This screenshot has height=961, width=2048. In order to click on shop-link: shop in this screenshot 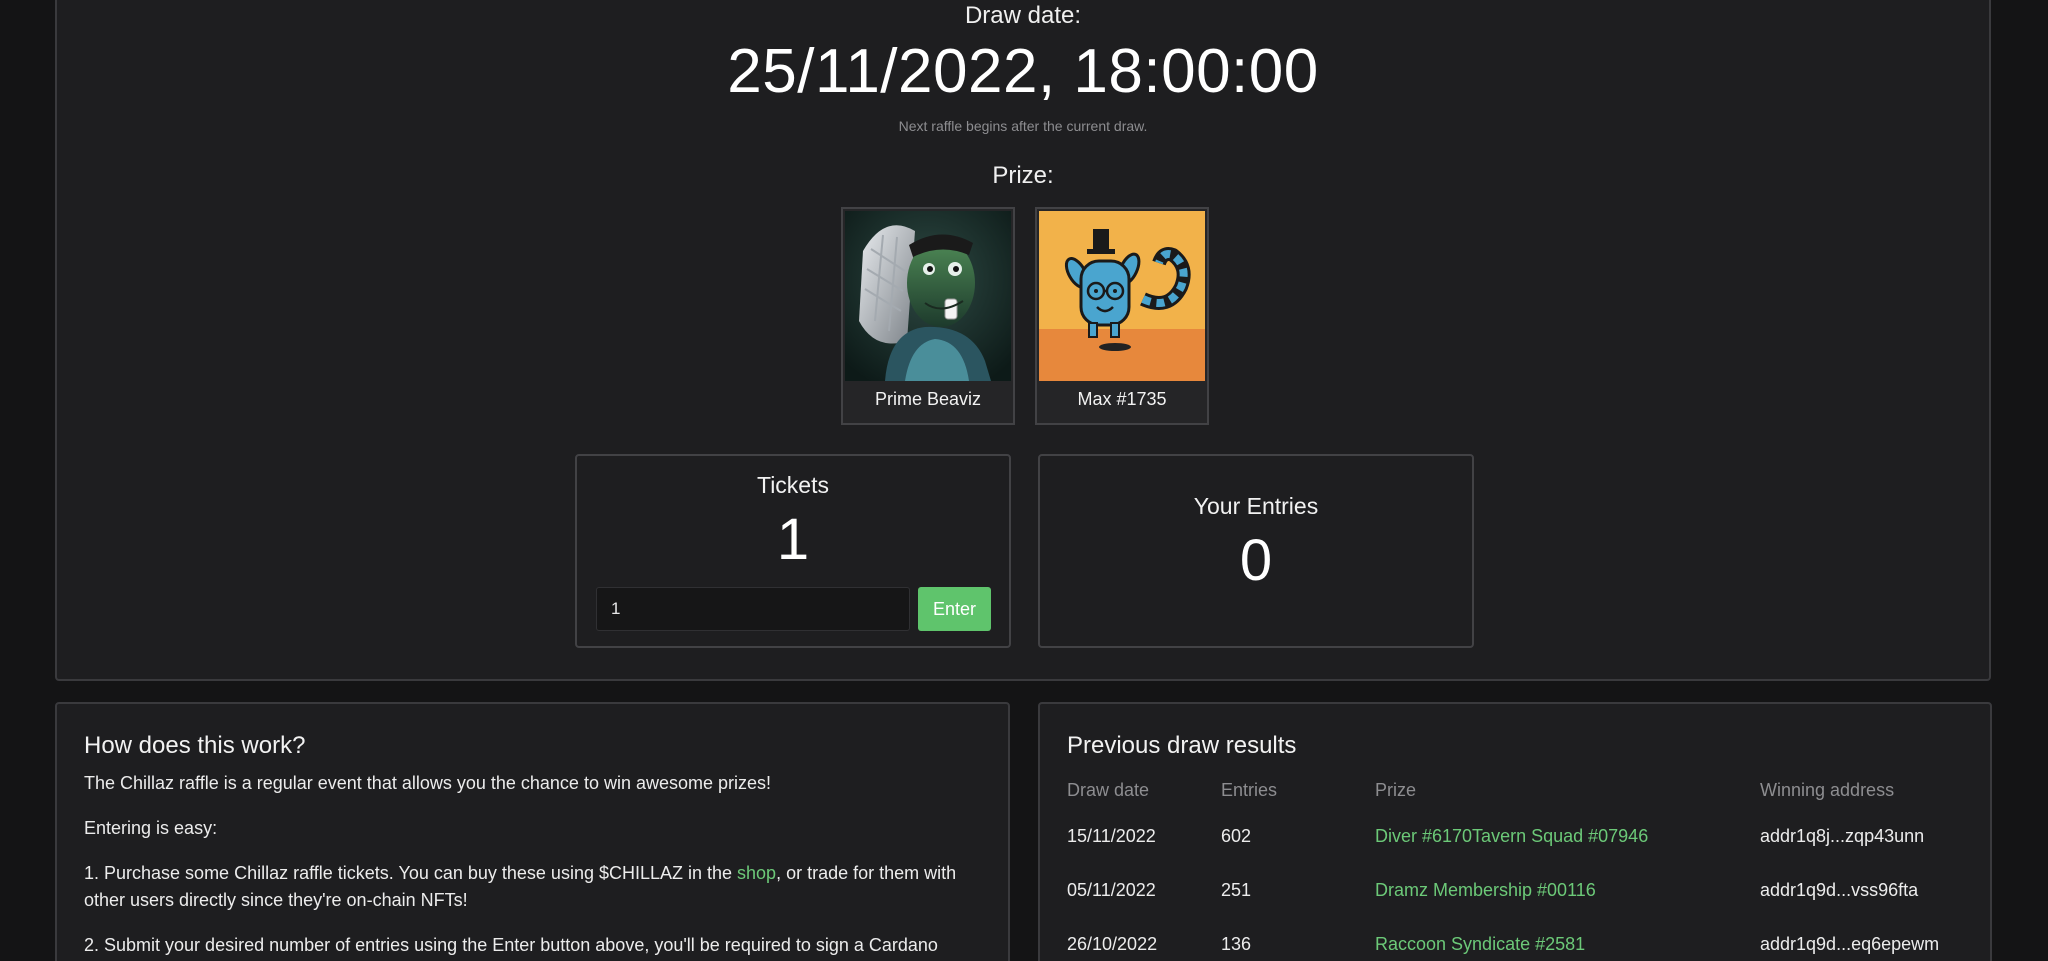, I will do `click(756, 873)`.